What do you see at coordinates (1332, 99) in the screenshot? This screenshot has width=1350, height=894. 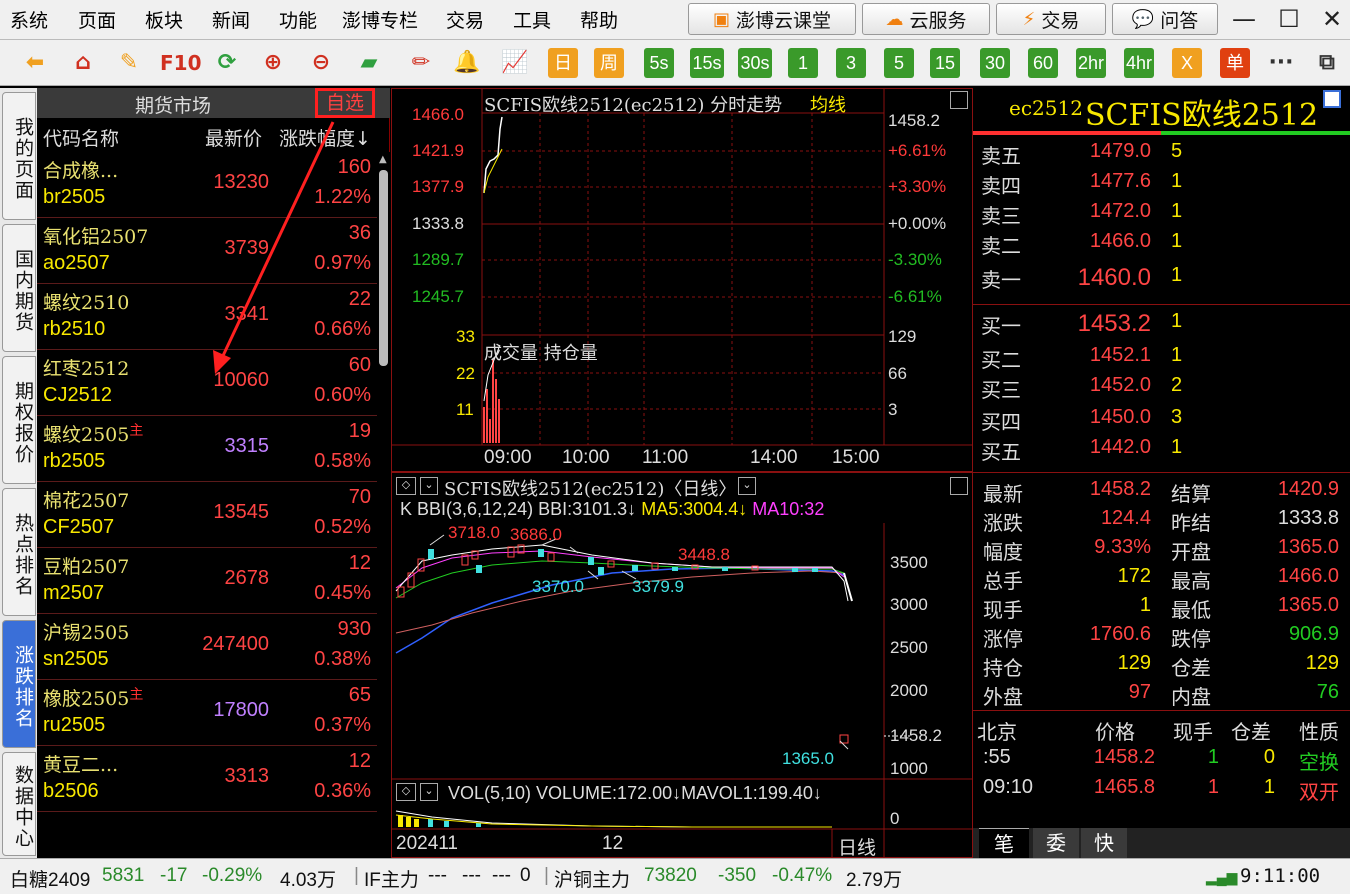 I see `quote-expand-icon` at bounding box center [1332, 99].